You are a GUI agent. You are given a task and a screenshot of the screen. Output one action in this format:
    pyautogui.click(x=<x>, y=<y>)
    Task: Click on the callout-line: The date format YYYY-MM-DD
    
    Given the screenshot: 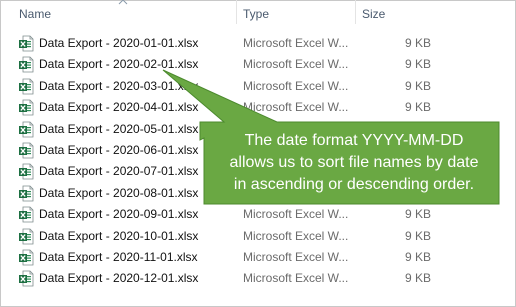 What is the action you would take?
    pyautogui.click(x=354, y=140)
    